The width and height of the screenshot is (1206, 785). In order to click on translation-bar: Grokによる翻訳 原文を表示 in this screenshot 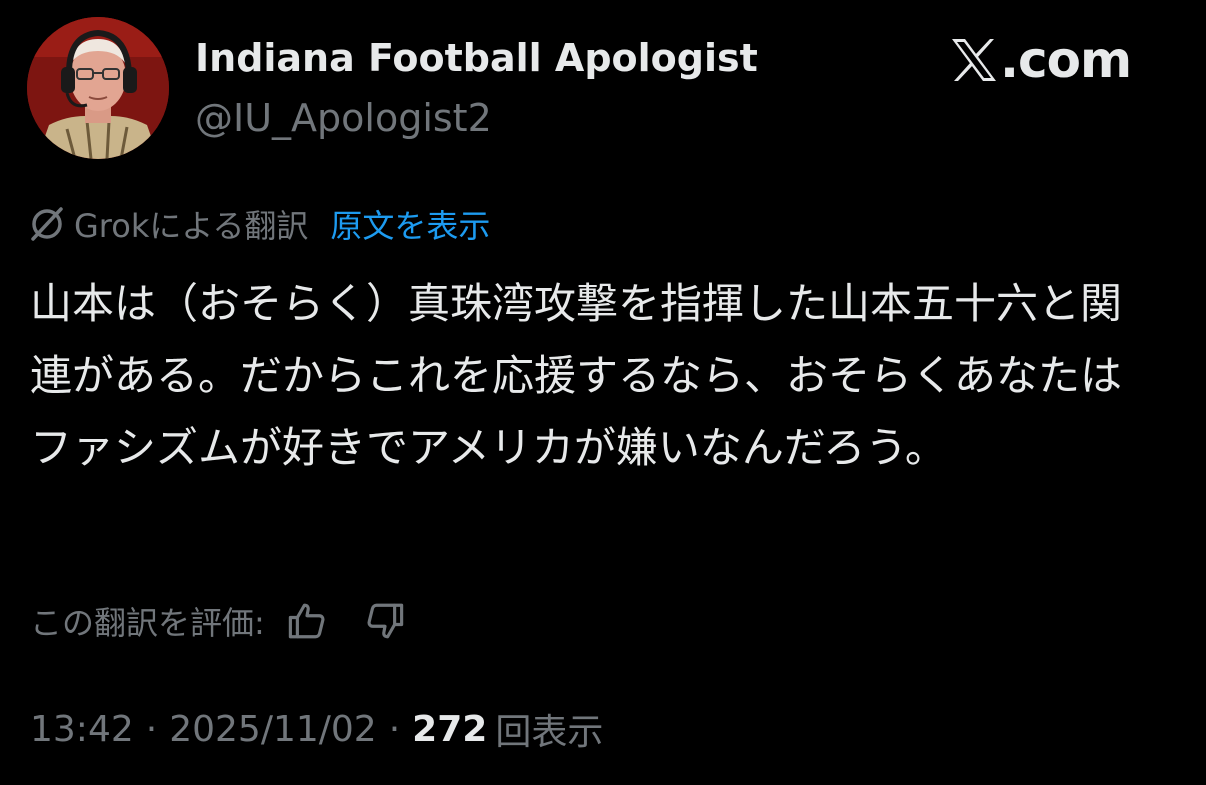, I will do `click(259, 224)`.